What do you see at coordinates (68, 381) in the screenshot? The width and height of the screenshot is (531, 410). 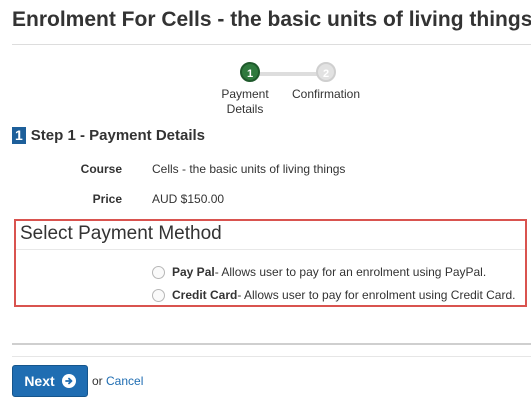 I see `circle-arrow-right-icon` at bounding box center [68, 381].